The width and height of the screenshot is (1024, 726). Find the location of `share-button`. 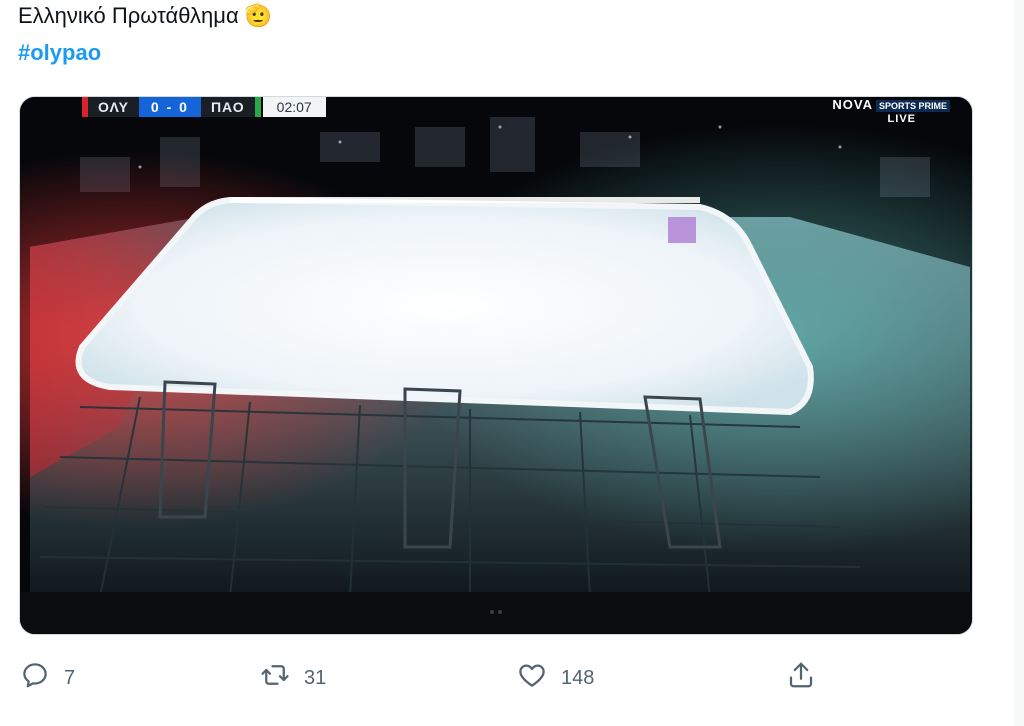

share-button is located at coordinates (801, 678).